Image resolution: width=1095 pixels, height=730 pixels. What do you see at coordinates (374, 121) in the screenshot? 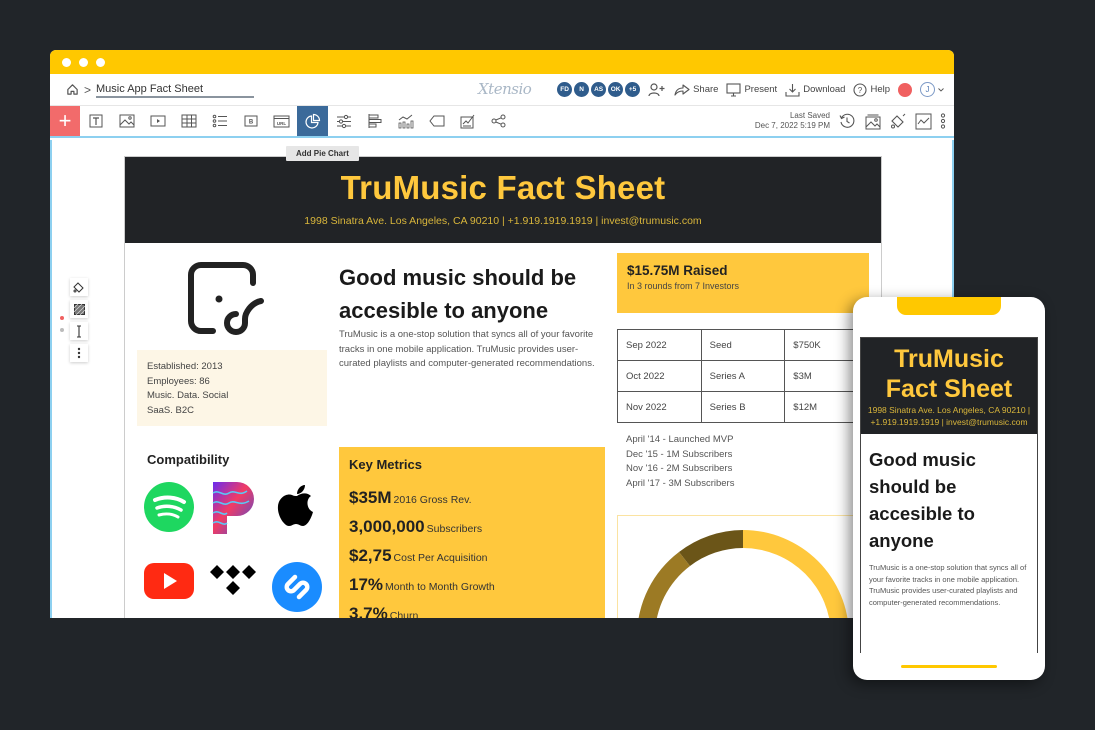
I see `bar-chart-tool-button` at bounding box center [374, 121].